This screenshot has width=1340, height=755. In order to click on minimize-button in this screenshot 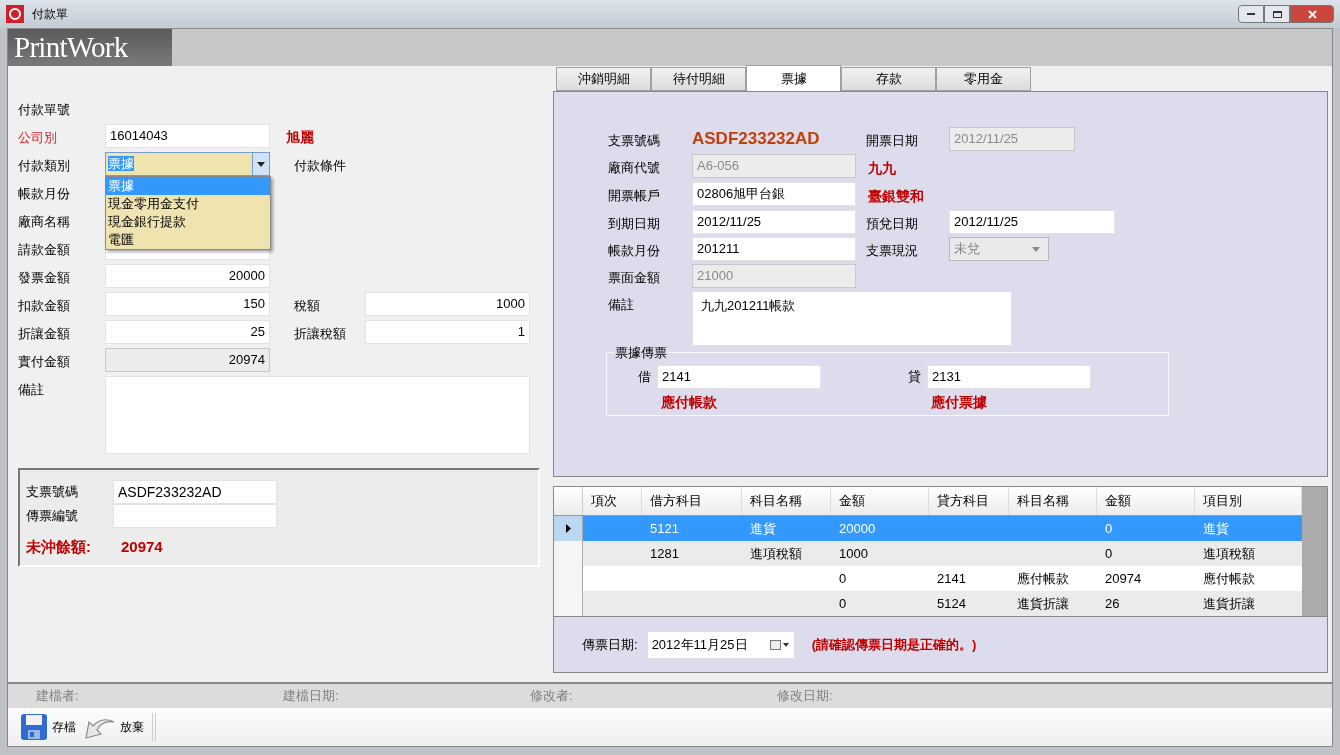, I will do `click(1251, 14)`.